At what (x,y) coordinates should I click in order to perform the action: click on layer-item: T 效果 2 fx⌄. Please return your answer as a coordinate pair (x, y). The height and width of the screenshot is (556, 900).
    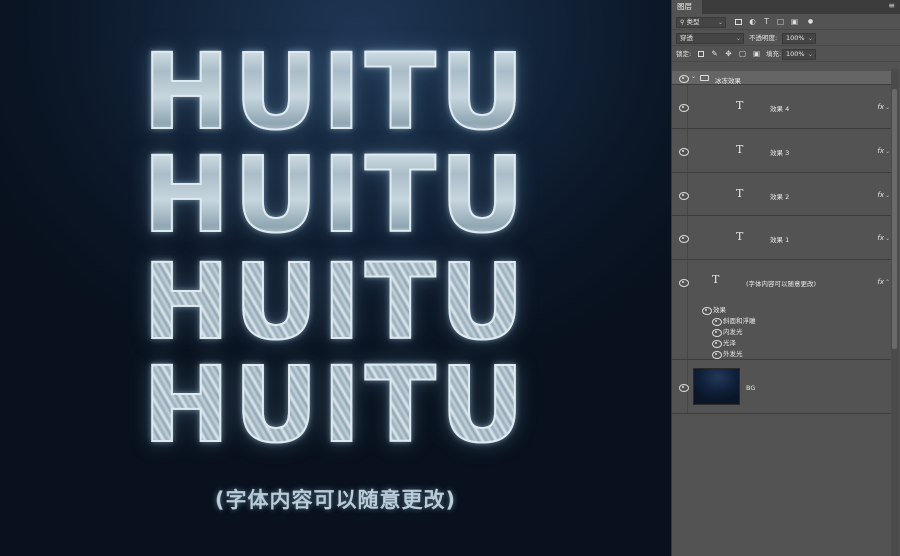
    Looking at the image, I should click on (782, 194).